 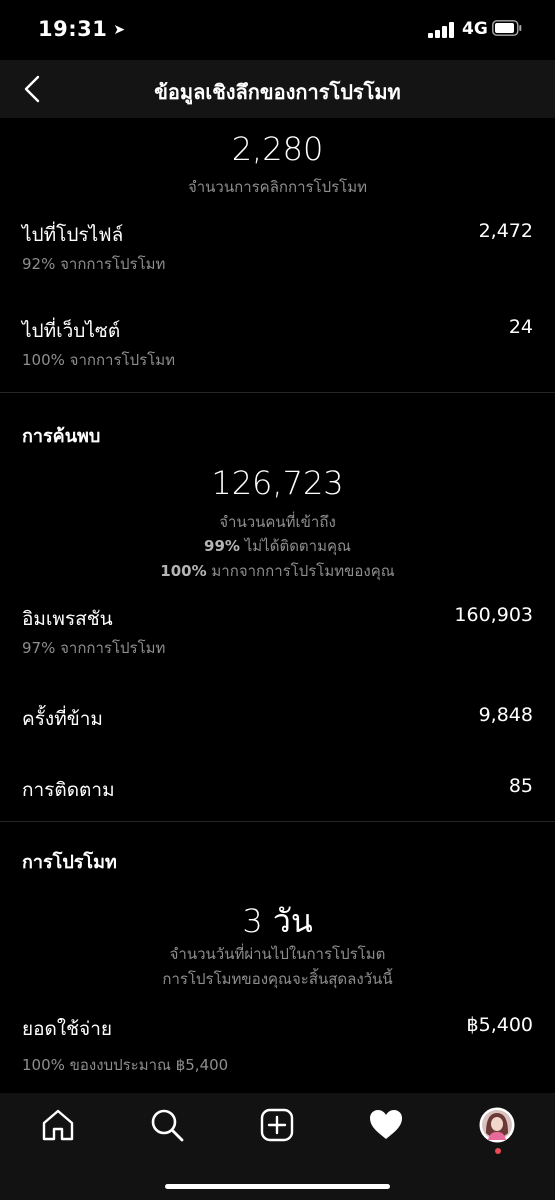 I want to click on not-following-stat: 99% ไม่ได้ติดตามคุณ, so click(x=277, y=546).